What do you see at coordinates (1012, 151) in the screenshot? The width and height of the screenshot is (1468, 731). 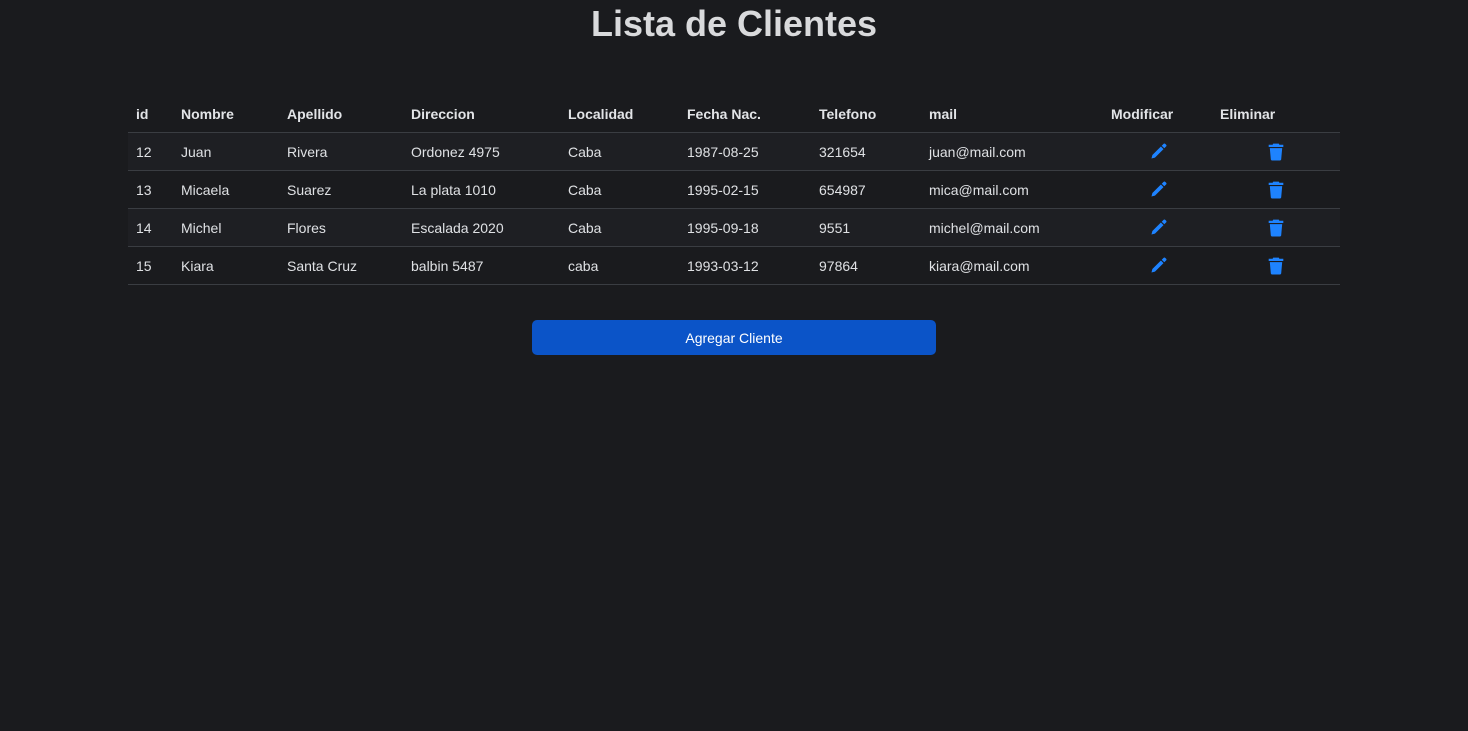 I see `cell-mail: juan@mail.com` at bounding box center [1012, 151].